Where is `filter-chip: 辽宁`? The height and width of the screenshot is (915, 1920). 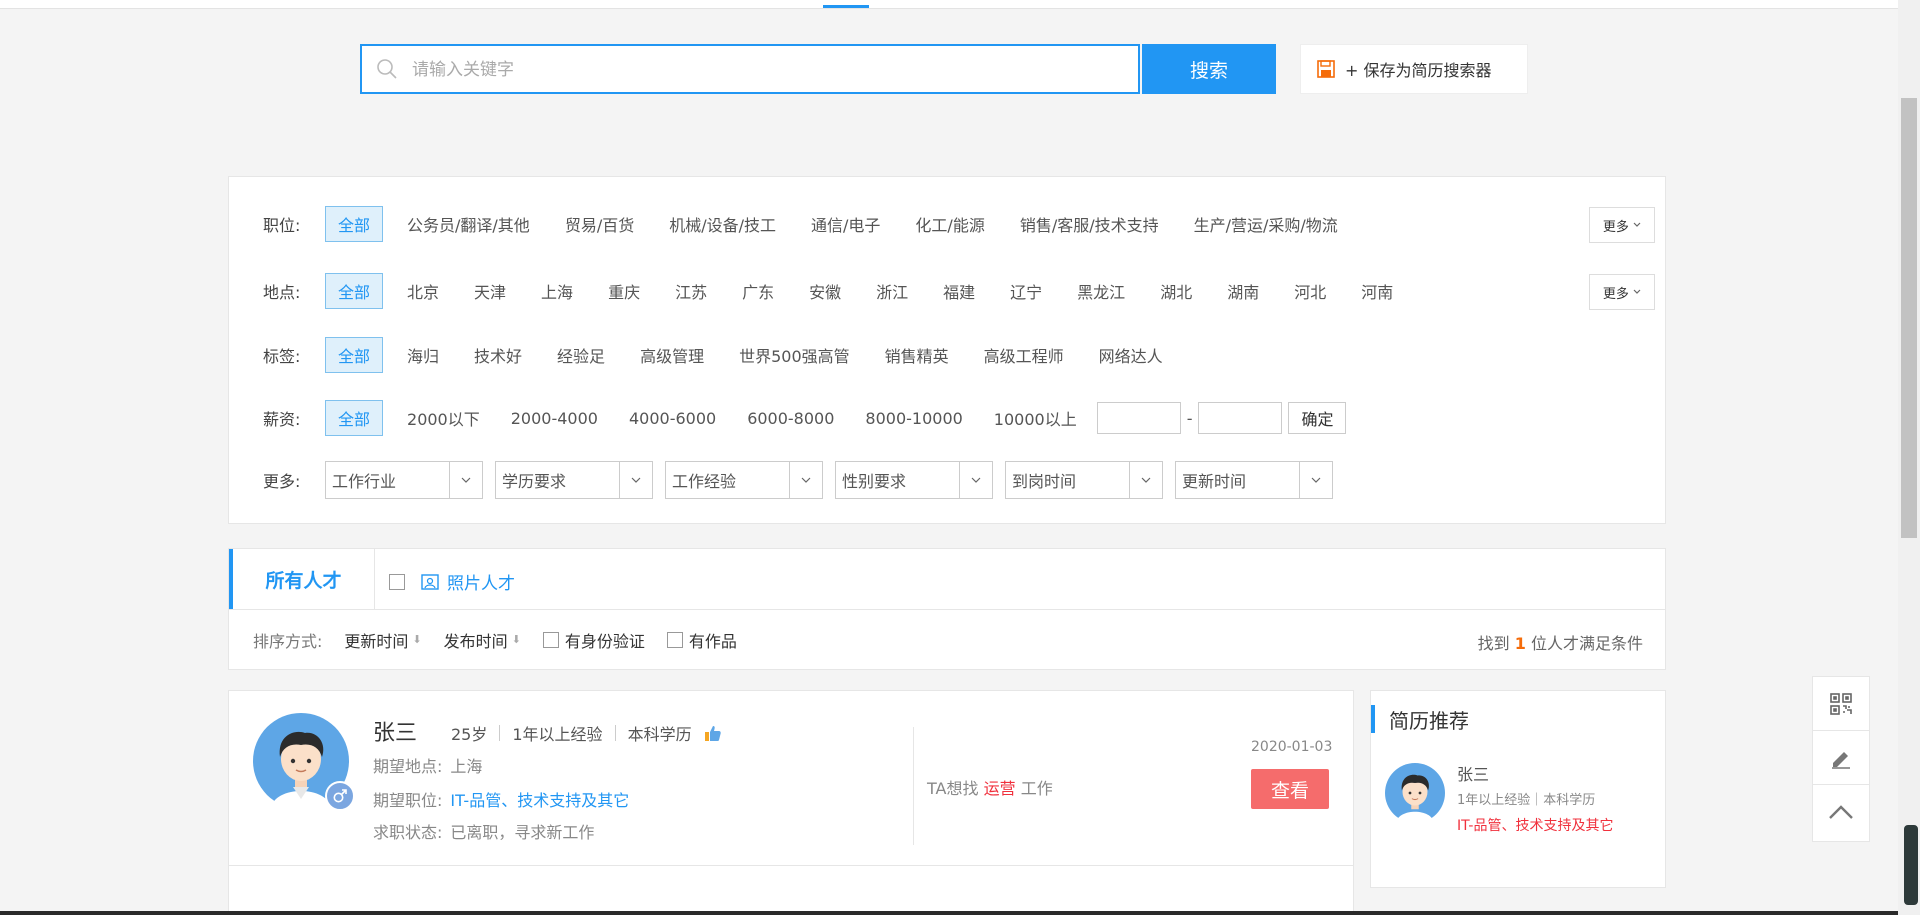 filter-chip: 辽宁 is located at coordinates (1026, 291).